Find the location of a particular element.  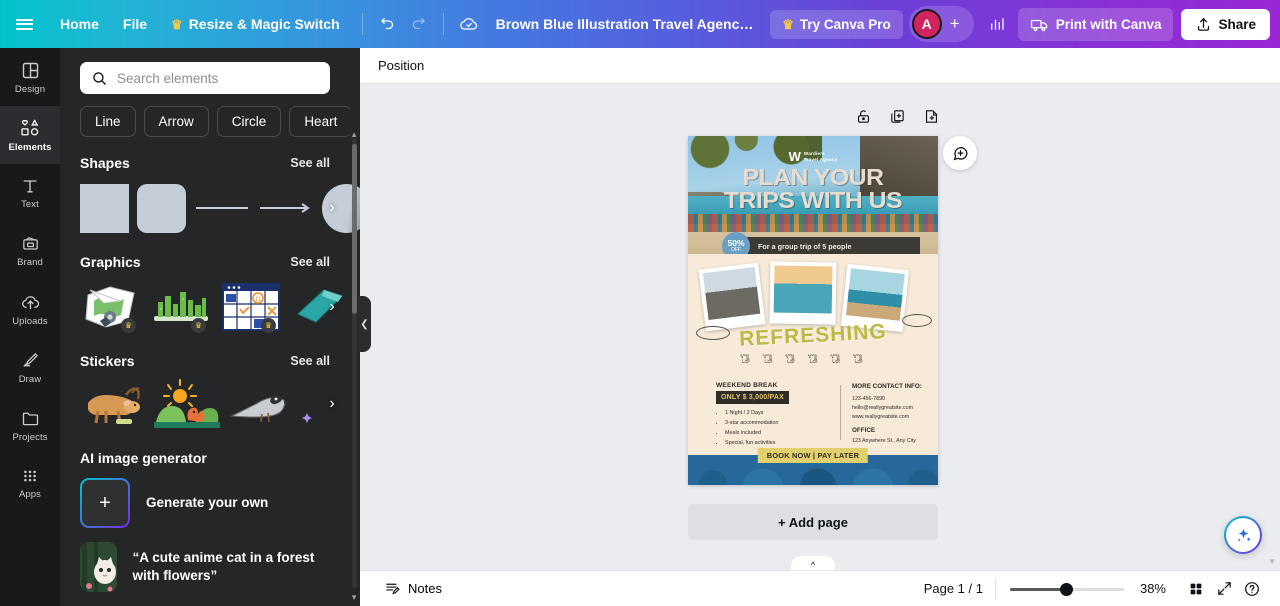

shapes-next-arrow: › is located at coordinates (332, 208).